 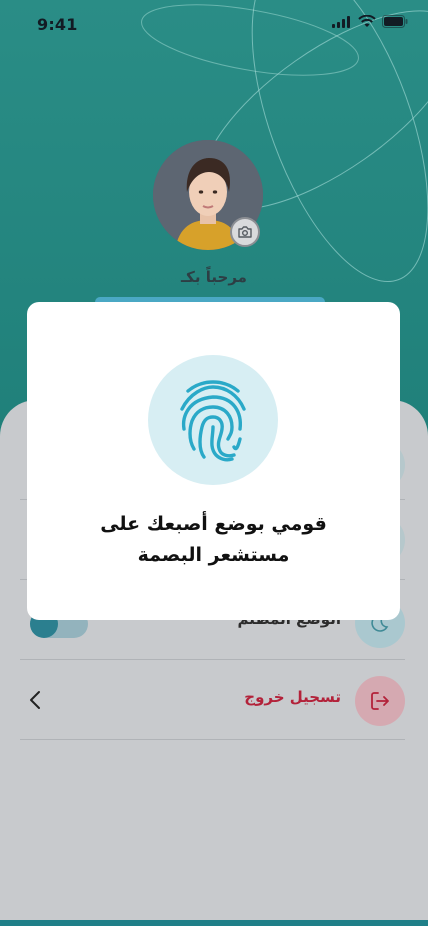 I want to click on fingerprint-message-line1: قومي بوضع أصبعك على, so click(x=213, y=524).